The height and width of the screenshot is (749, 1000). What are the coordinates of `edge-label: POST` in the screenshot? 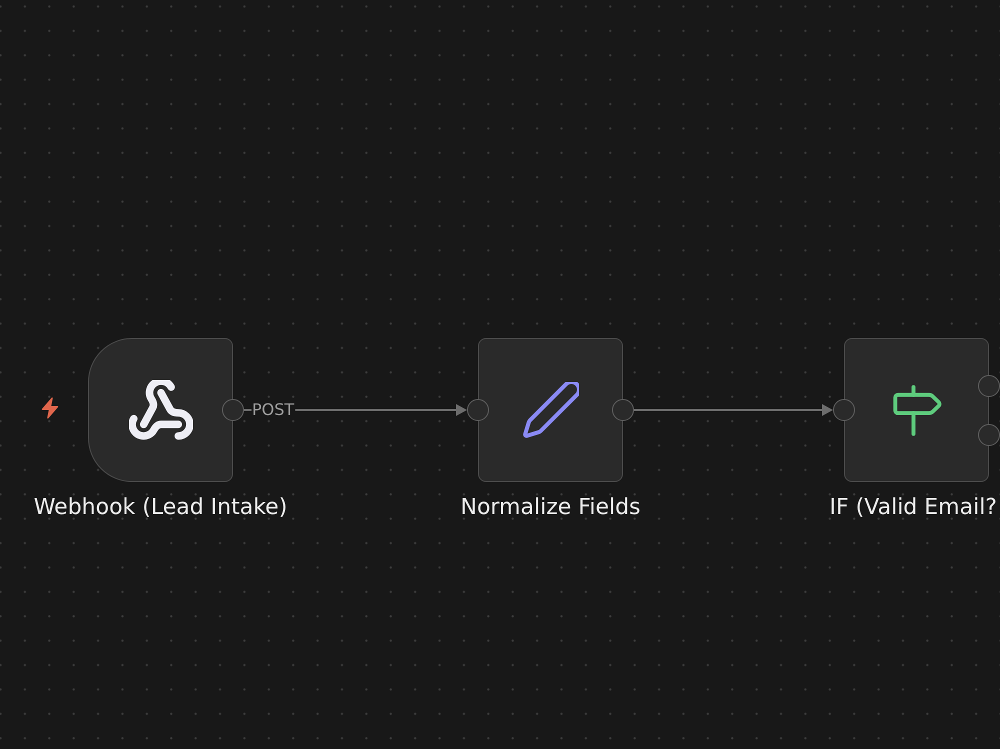 It's located at (273, 410).